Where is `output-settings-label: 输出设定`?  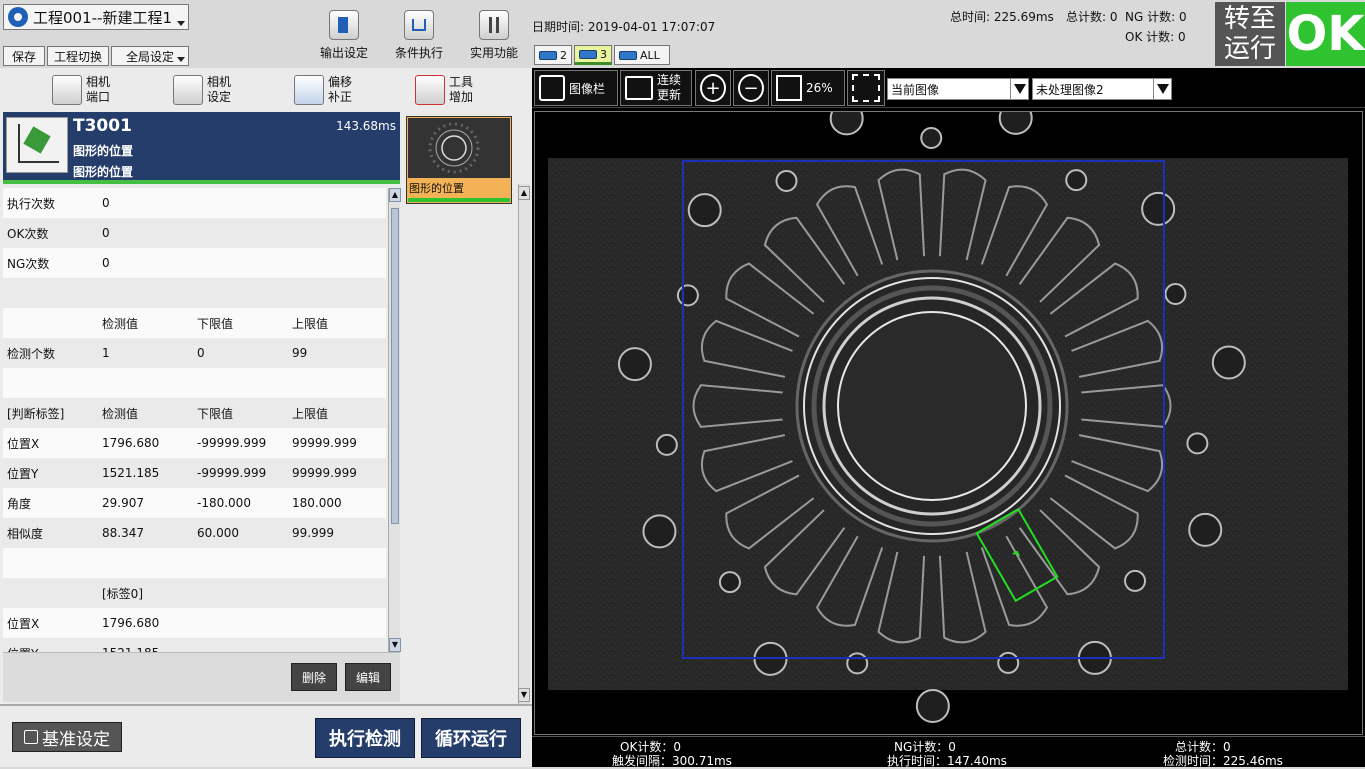
output-settings-label: 输出设定 is located at coordinates (343, 53).